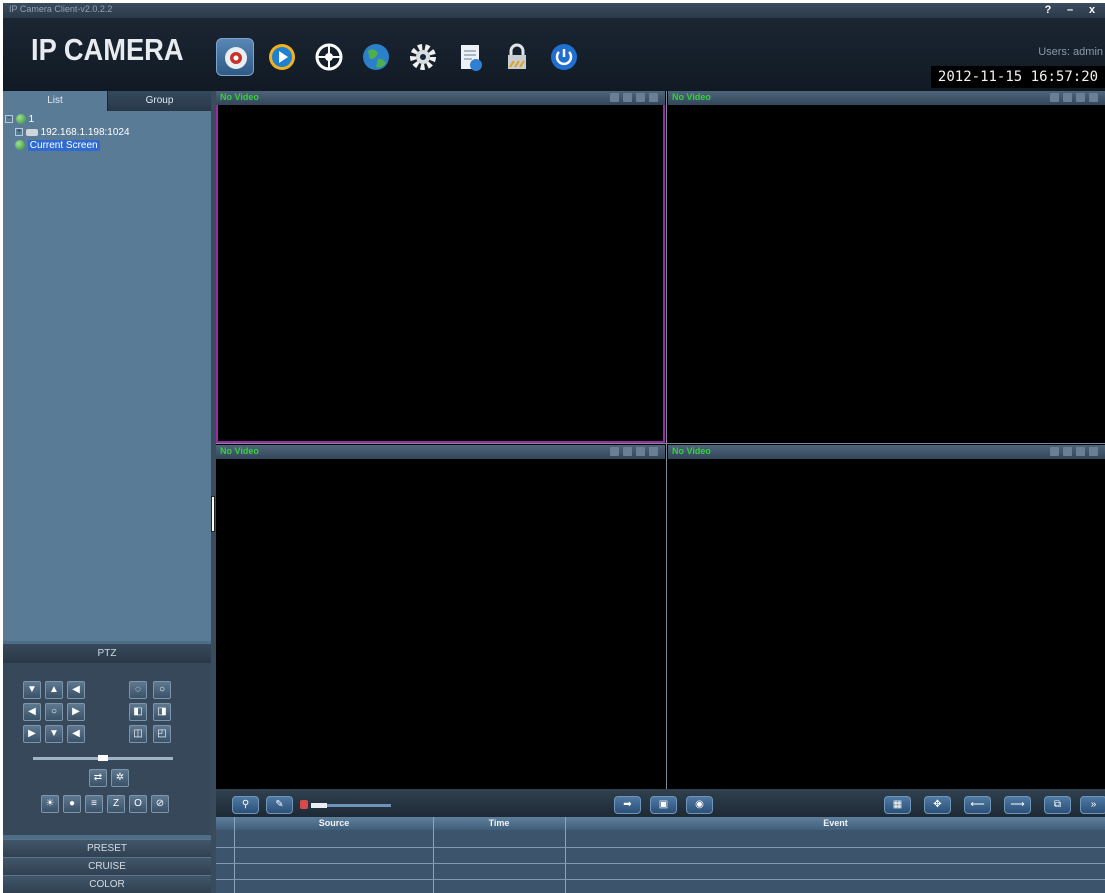 Image resolution: width=1105 pixels, height=893 pixels. I want to click on focus-far-button: ◨, so click(162, 712).